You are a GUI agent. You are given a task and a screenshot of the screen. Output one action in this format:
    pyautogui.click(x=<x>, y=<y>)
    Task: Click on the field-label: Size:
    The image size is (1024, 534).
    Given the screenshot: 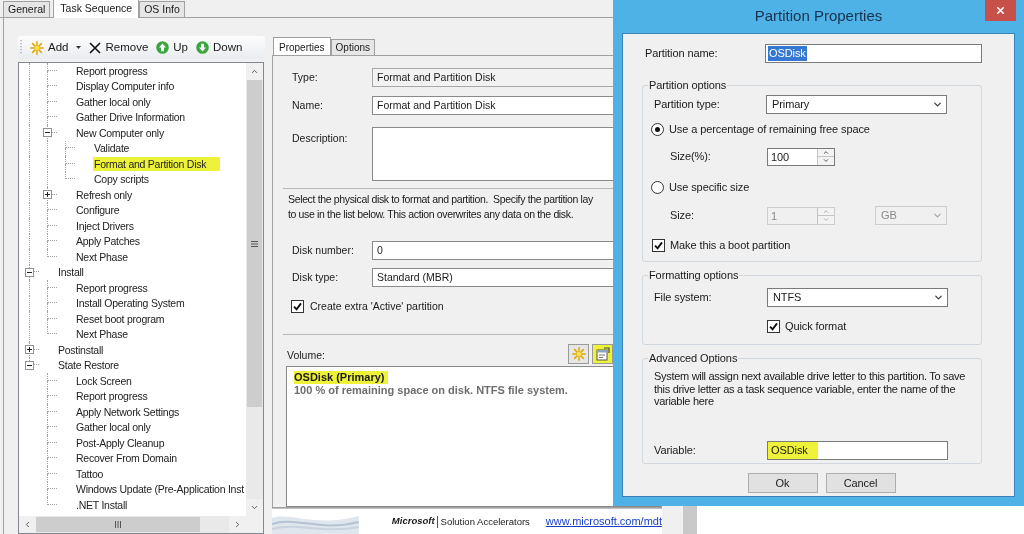 What is the action you would take?
    pyautogui.click(x=682, y=216)
    